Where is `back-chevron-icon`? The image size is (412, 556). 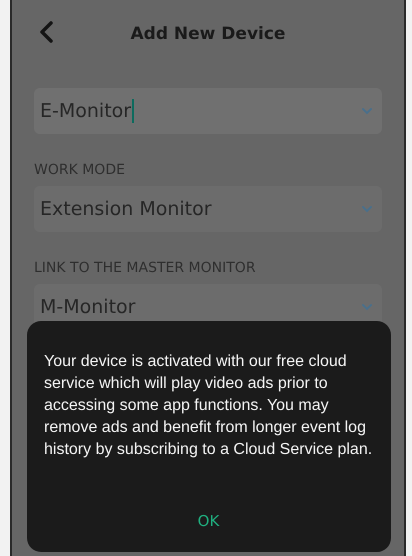 back-chevron-icon is located at coordinates (46, 32).